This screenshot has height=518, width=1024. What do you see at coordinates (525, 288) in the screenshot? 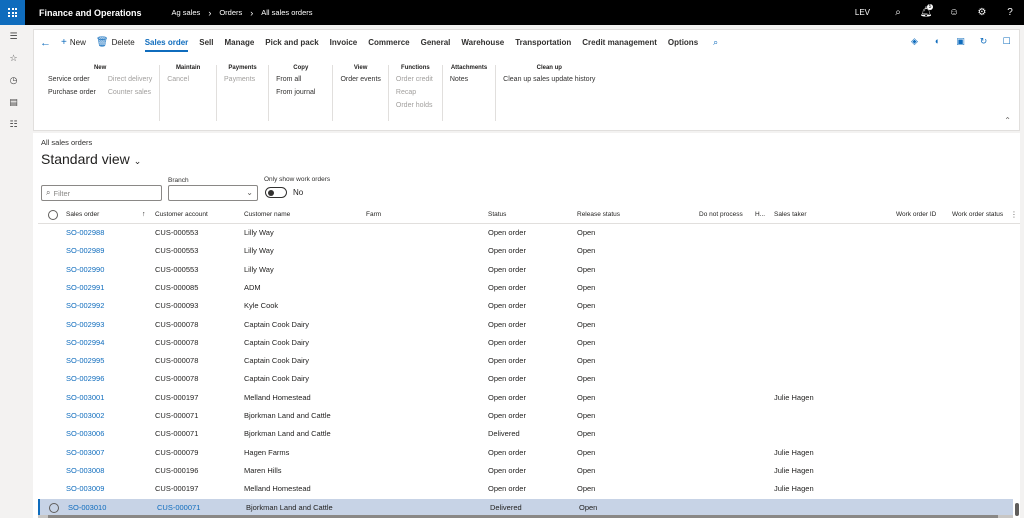
I see `table-row: SO-002991 CUS-000085 ADM Open order Open` at bounding box center [525, 288].